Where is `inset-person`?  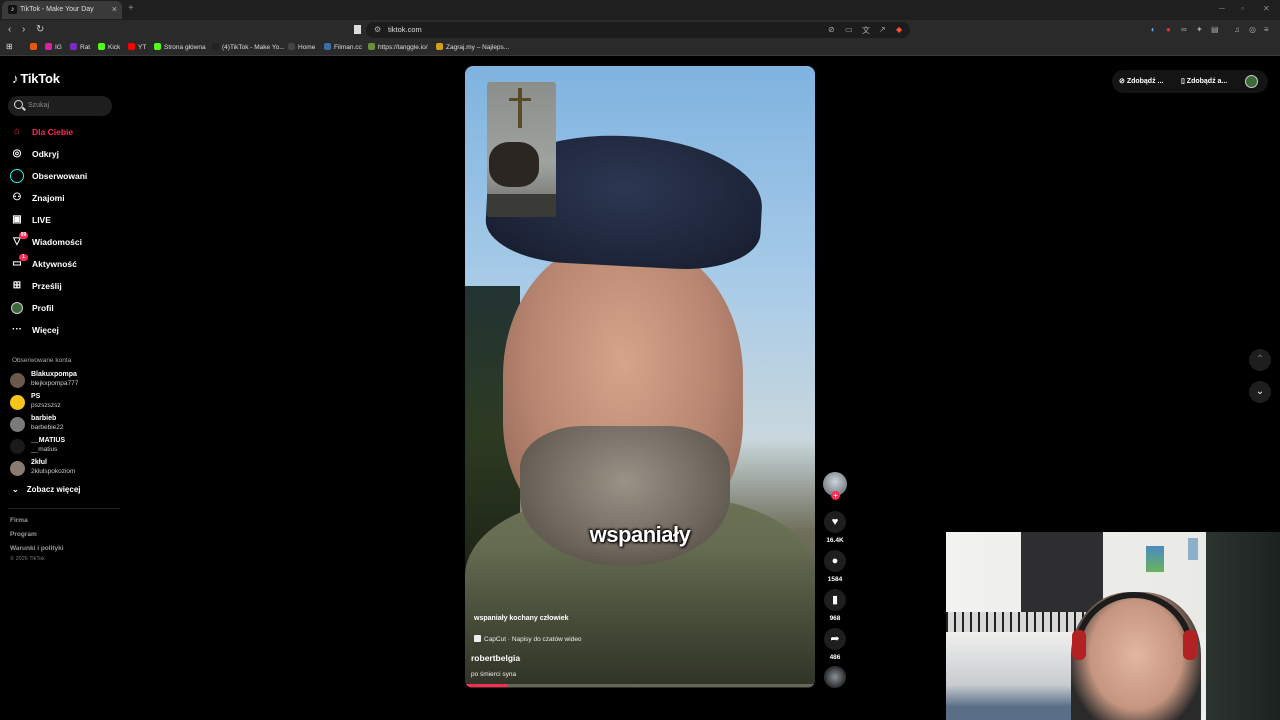 inset-person is located at coordinates (514, 164).